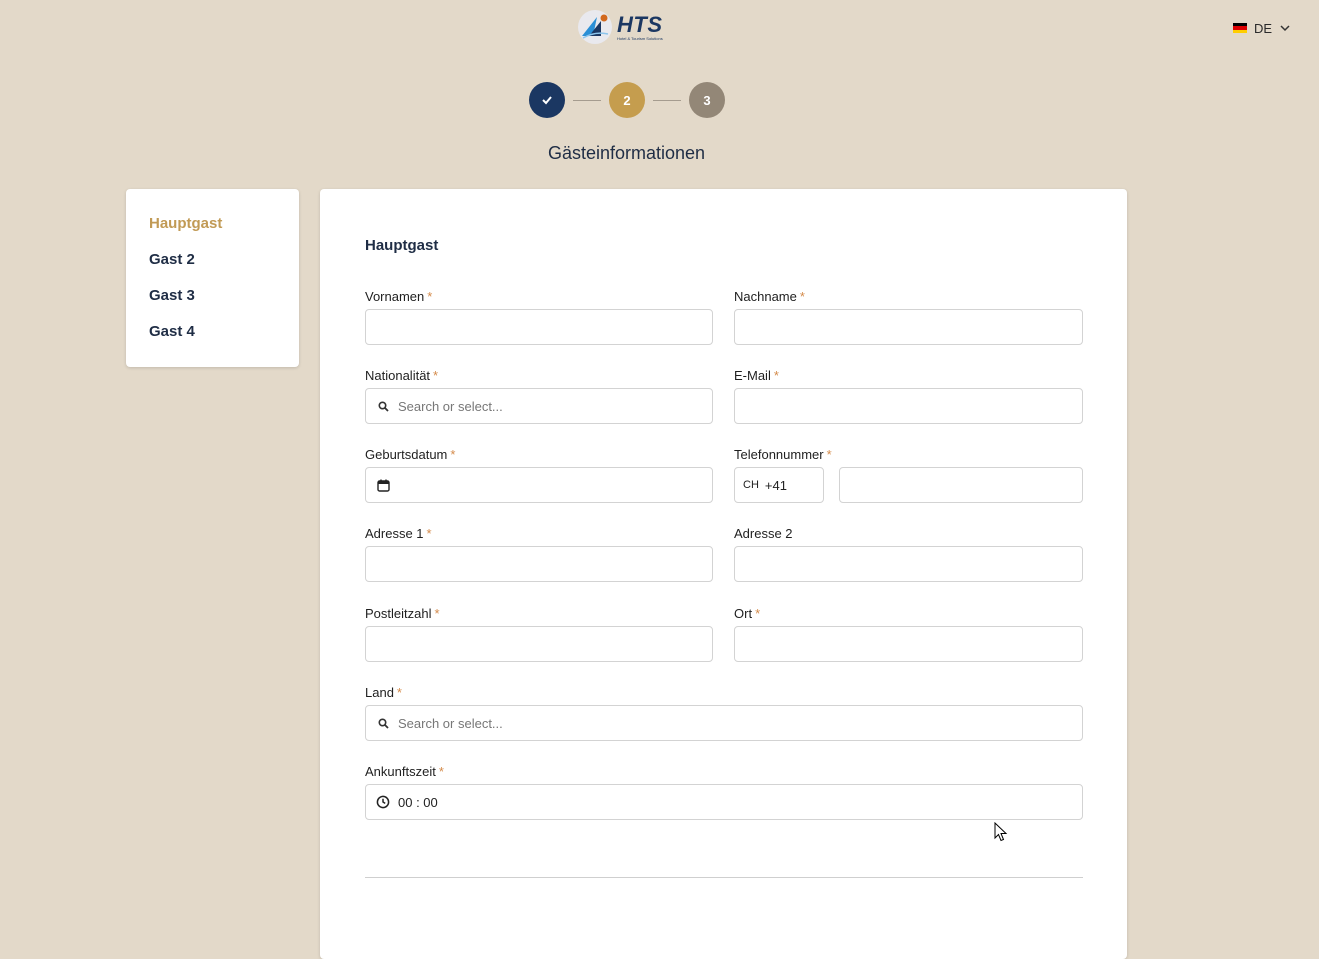  I want to click on hts-logo: HTS Hotel & Tourism Solutions, so click(628, 27).